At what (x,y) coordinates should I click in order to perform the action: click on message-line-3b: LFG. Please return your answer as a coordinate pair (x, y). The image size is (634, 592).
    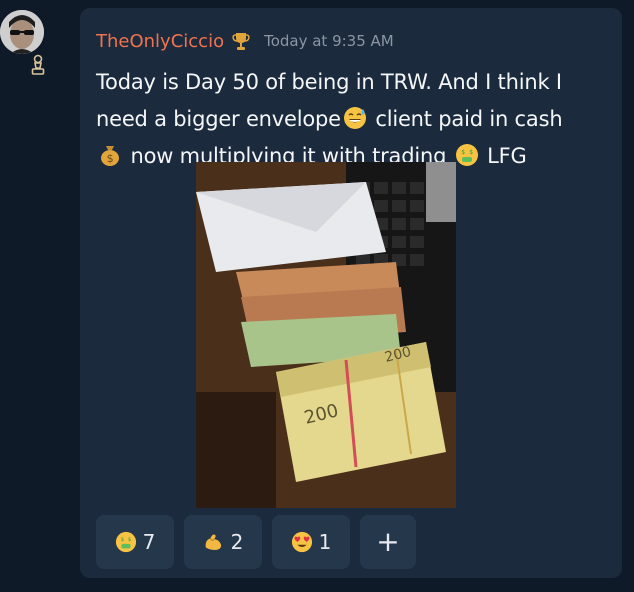
    Looking at the image, I should click on (503, 156).